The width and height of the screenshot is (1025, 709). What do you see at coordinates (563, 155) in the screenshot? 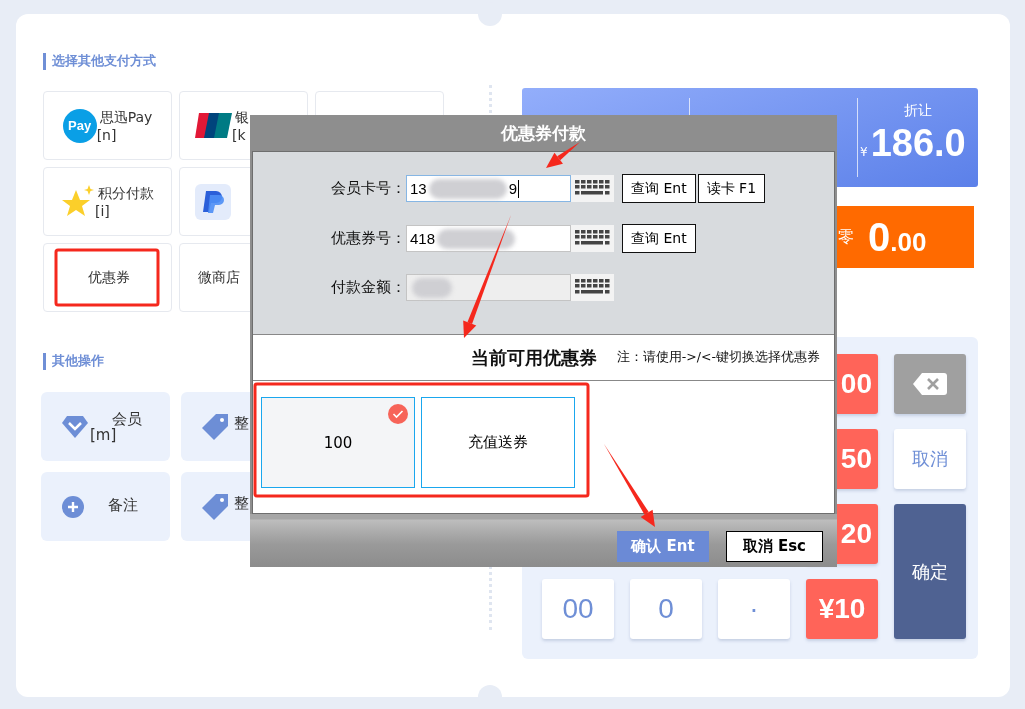
I see `annotation-arrow` at bounding box center [563, 155].